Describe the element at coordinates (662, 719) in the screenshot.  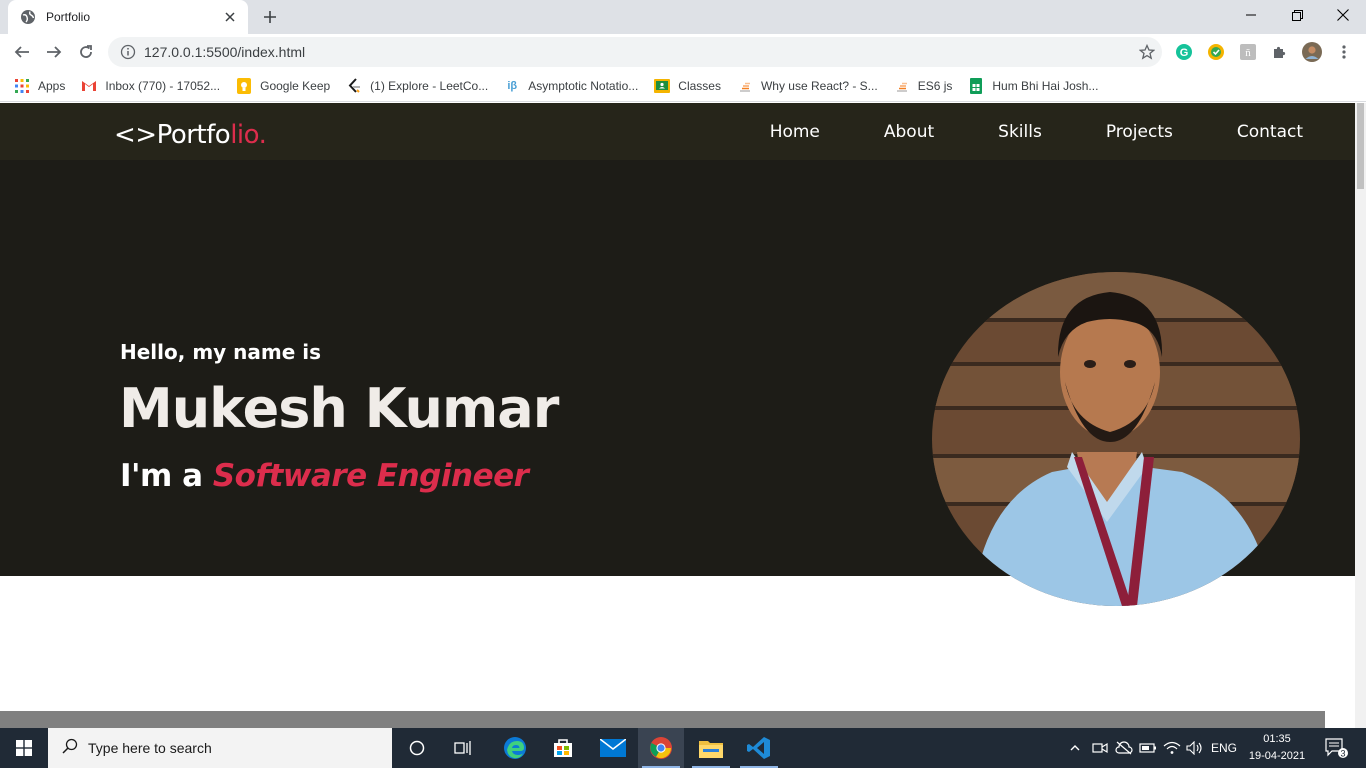
I see `page-footer-bar` at that location.